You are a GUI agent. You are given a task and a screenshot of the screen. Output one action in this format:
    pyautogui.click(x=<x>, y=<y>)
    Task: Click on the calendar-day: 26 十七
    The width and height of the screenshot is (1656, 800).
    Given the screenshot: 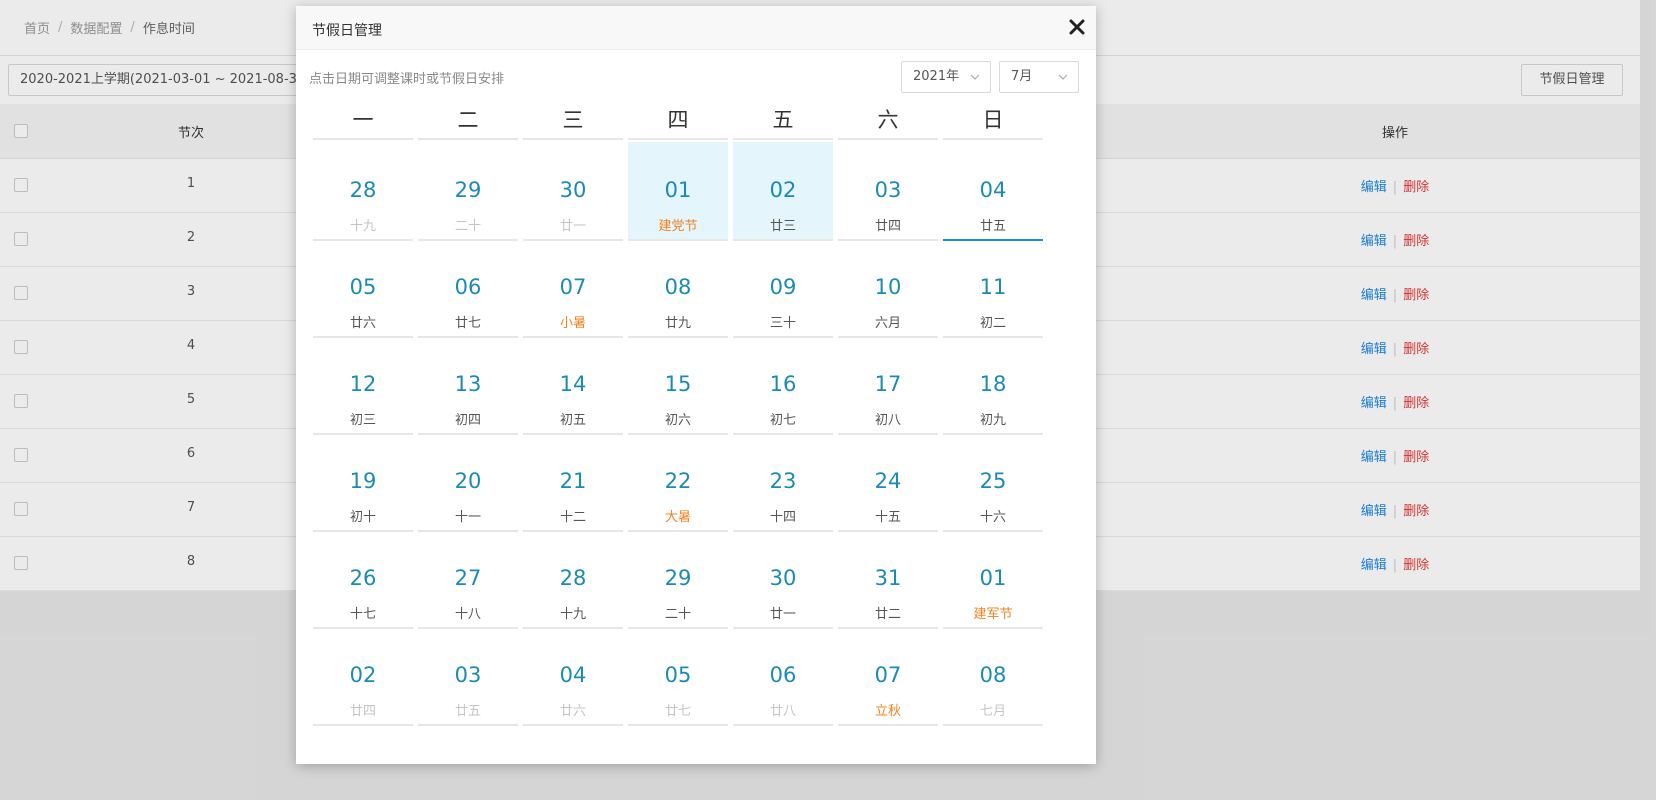 What is the action you would take?
    pyautogui.click(x=363, y=579)
    